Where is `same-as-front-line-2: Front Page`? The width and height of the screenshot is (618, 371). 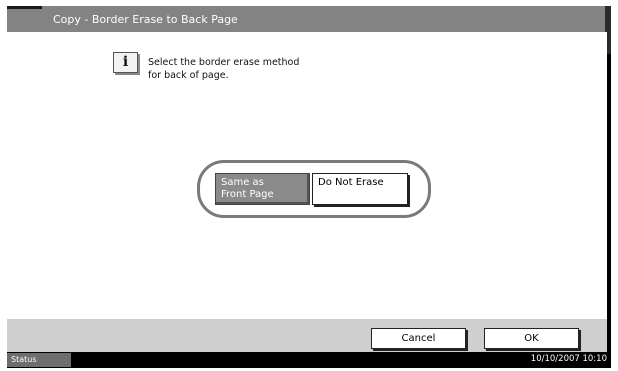 same-as-front-line-2: Front Page is located at coordinates (247, 194).